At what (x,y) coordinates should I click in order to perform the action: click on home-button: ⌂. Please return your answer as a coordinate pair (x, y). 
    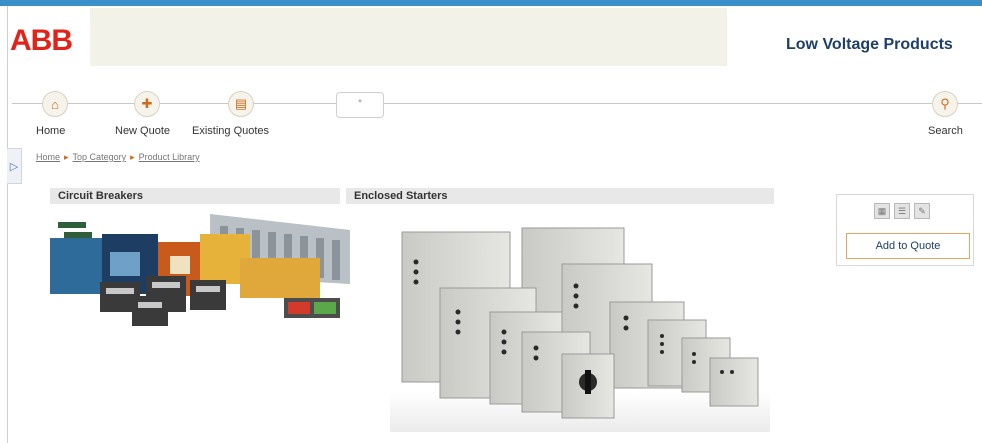
    Looking at the image, I should click on (55, 104).